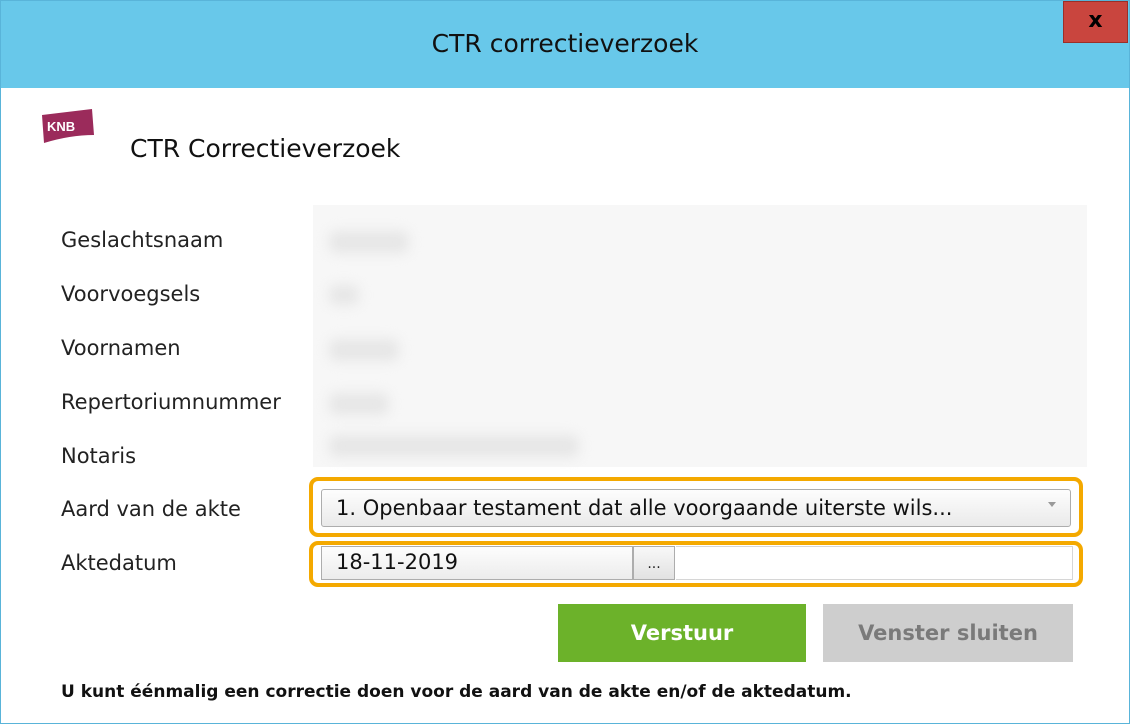  Describe the element at coordinates (119, 563) in the screenshot. I see `label-aktedatum: Aktedatum` at that location.